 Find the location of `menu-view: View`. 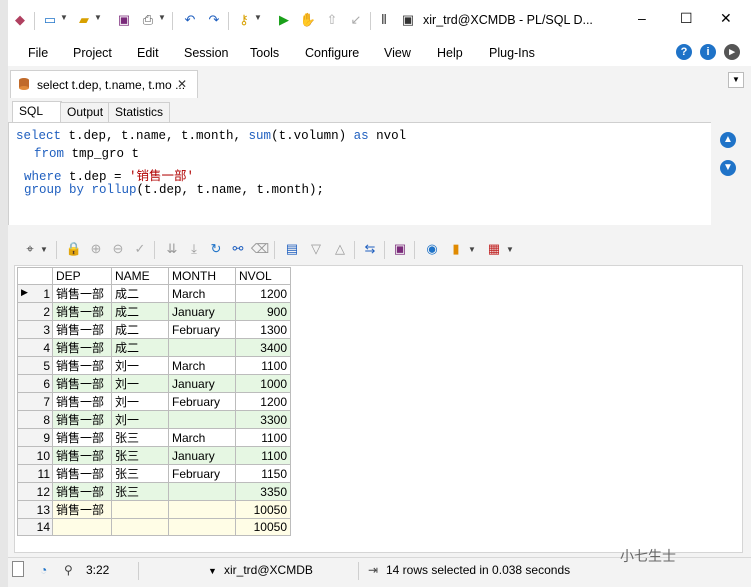

menu-view: View is located at coordinates (397, 53).